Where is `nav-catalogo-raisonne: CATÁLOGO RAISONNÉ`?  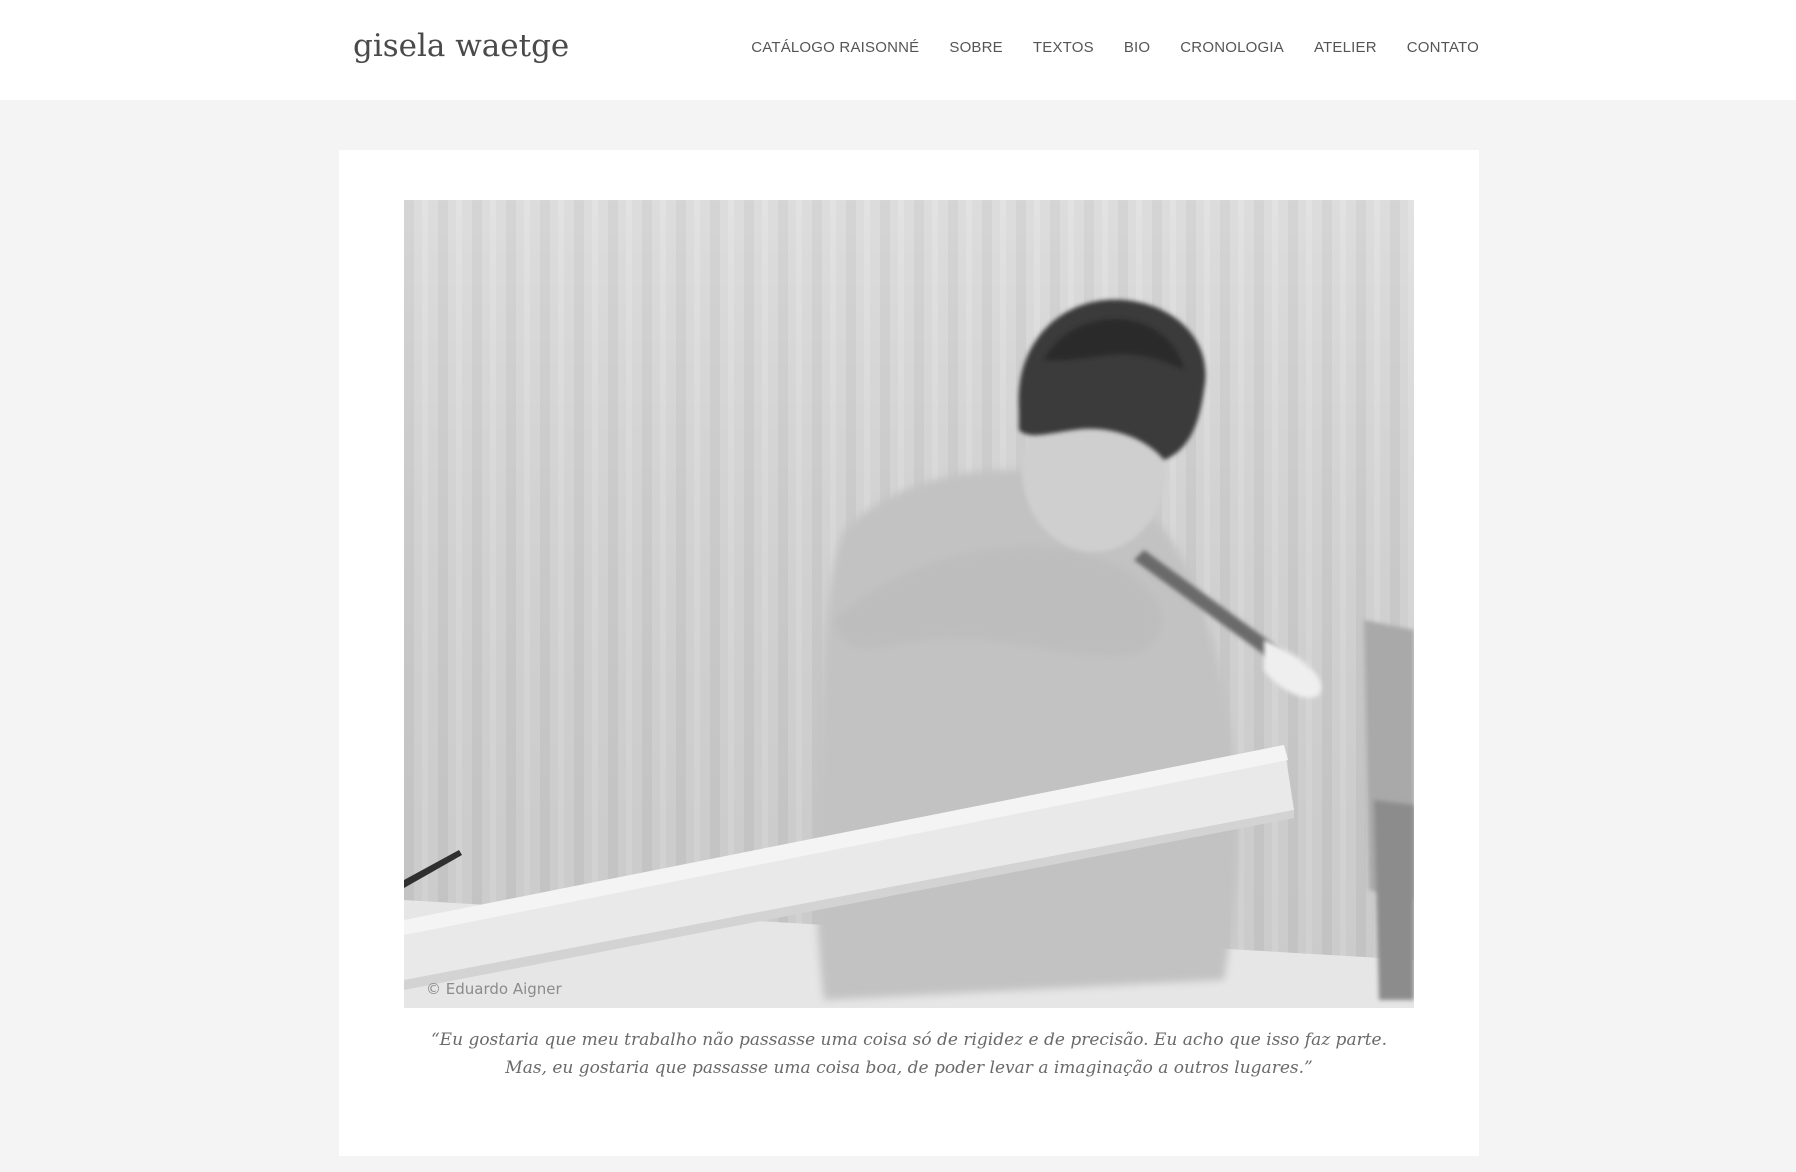 nav-catalogo-raisonne: CATÁLOGO RAISONNÉ is located at coordinates (835, 47).